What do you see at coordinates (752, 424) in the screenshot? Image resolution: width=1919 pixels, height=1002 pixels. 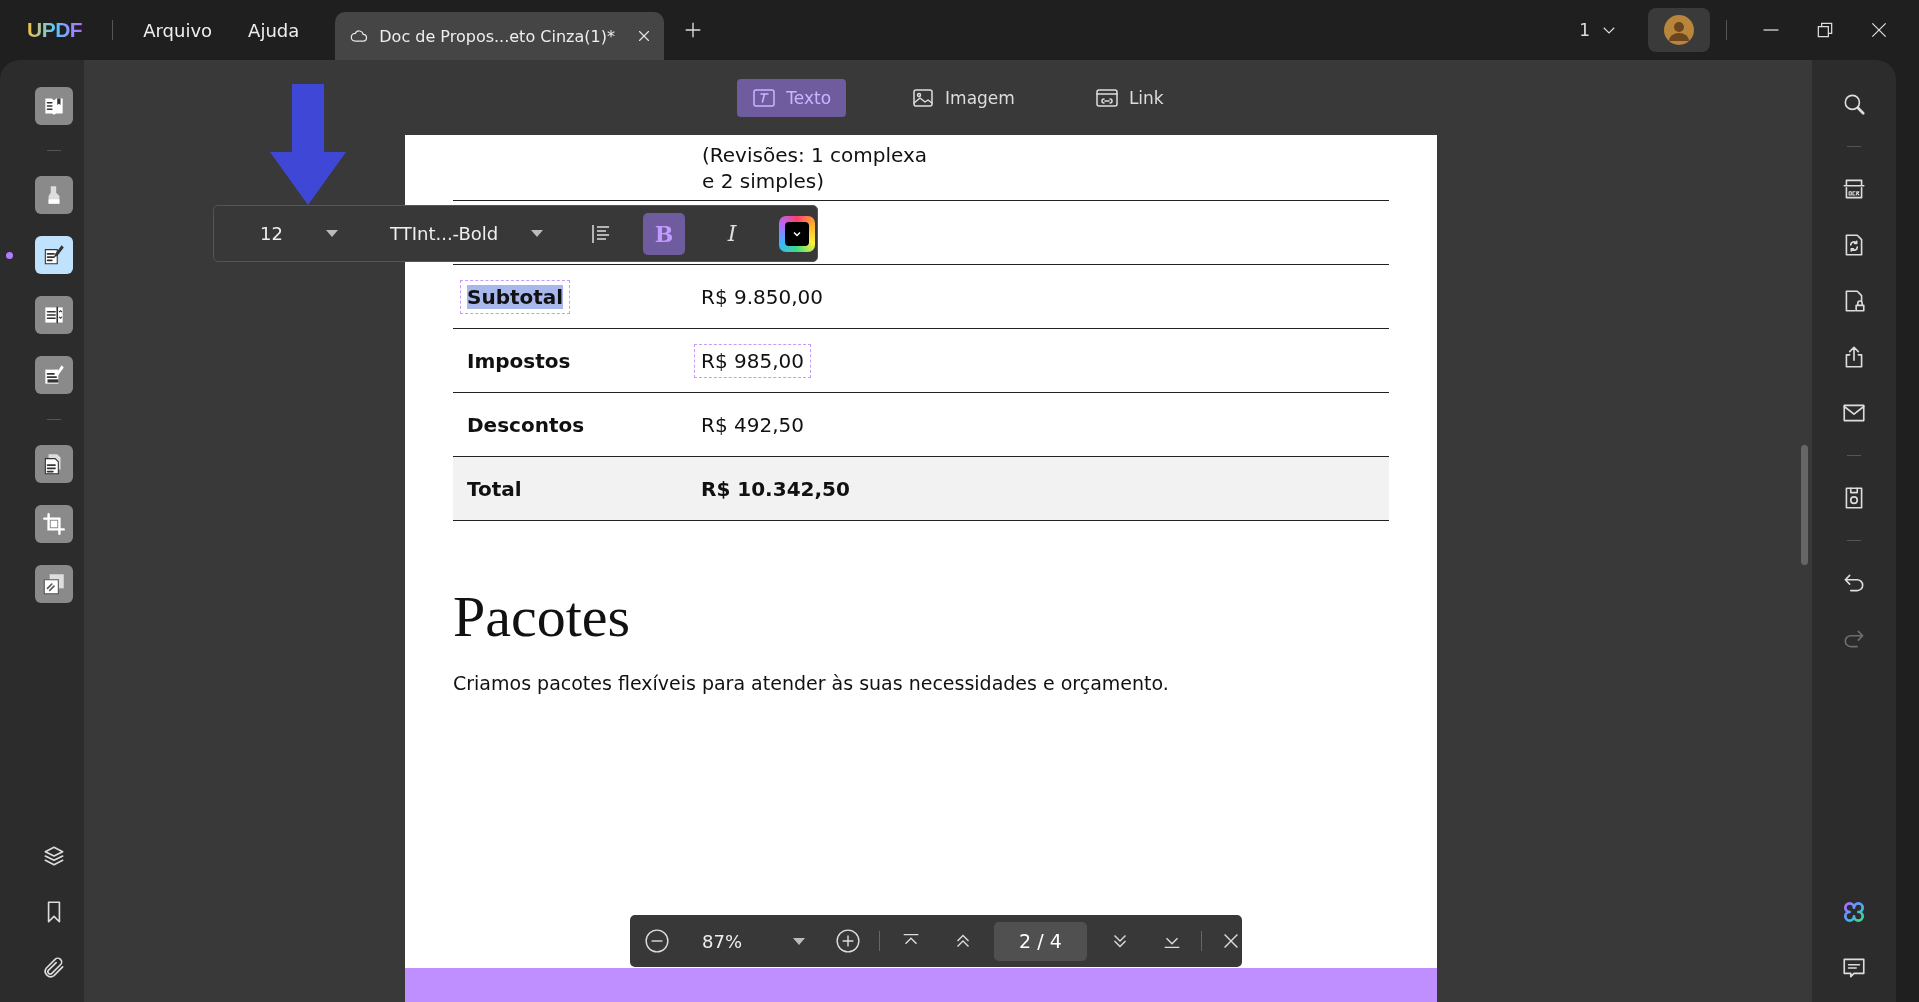 I see `row-value: R$ 492,50` at bounding box center [752, 424].